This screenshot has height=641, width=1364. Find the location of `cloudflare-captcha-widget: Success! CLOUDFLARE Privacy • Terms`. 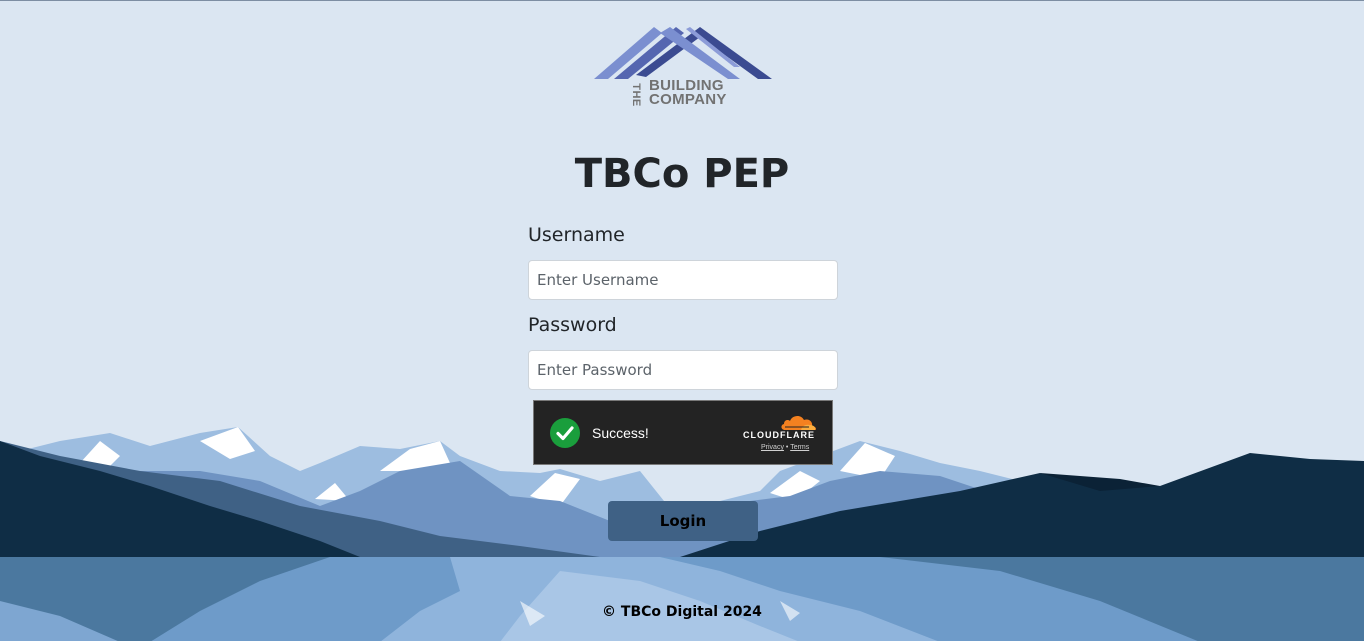

cloudflare-captcha-widget: Success! CLOUDFLARE Privacy • Terms is located at coordinates (683, 432).